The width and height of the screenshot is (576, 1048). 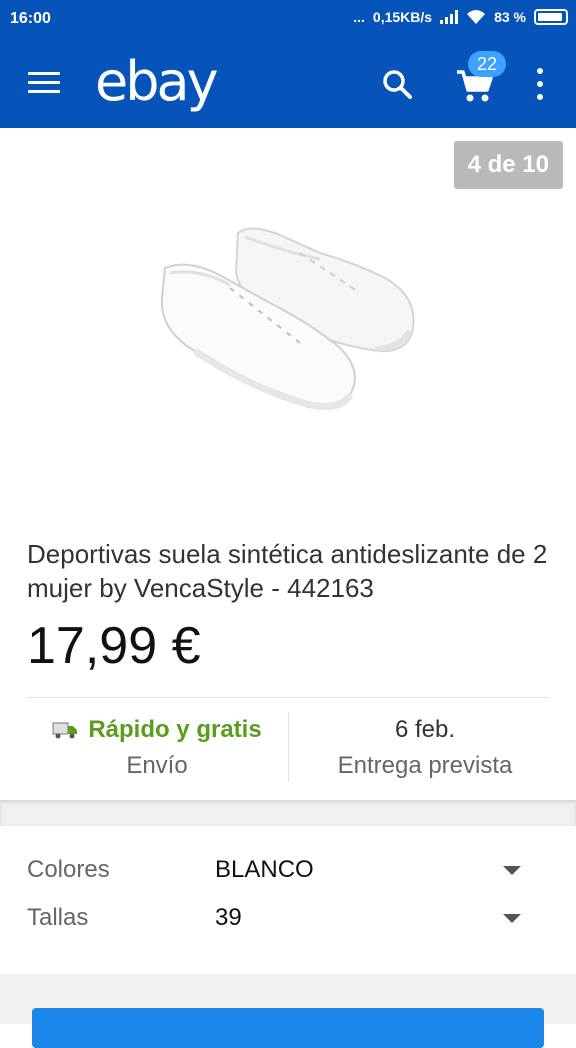 I want to click on size-value: 39, so click(x=228, y=918).